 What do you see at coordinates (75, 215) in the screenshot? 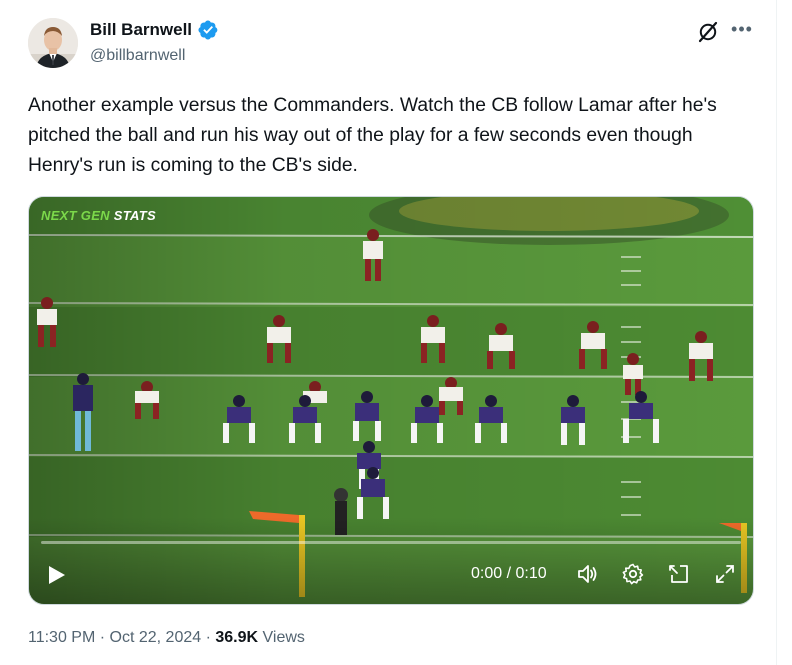
I see `watermark-next-gen: NEXT GEN` at bounding box center [75, 215].